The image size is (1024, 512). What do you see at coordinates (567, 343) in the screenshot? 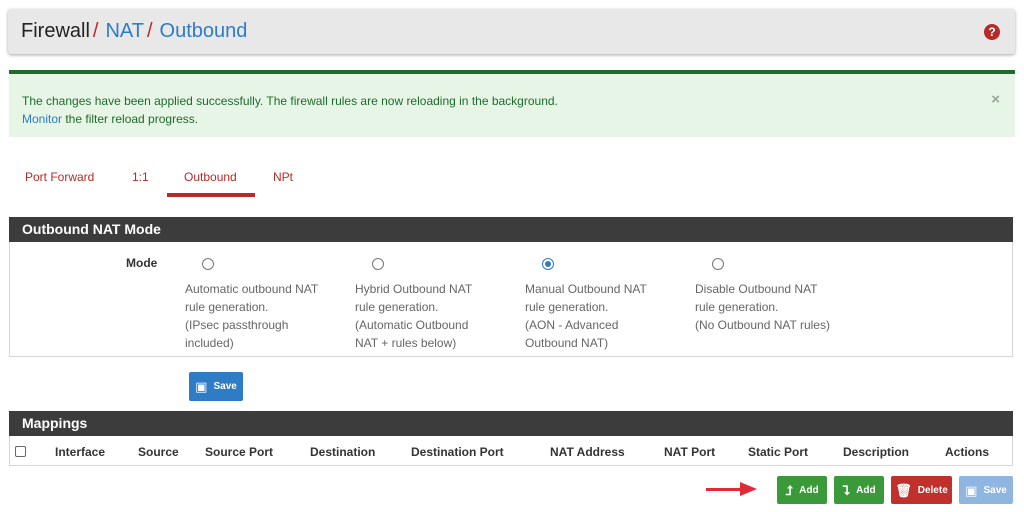
I see `option-line: Outbound NAT)` at bounding box center [567, 343].